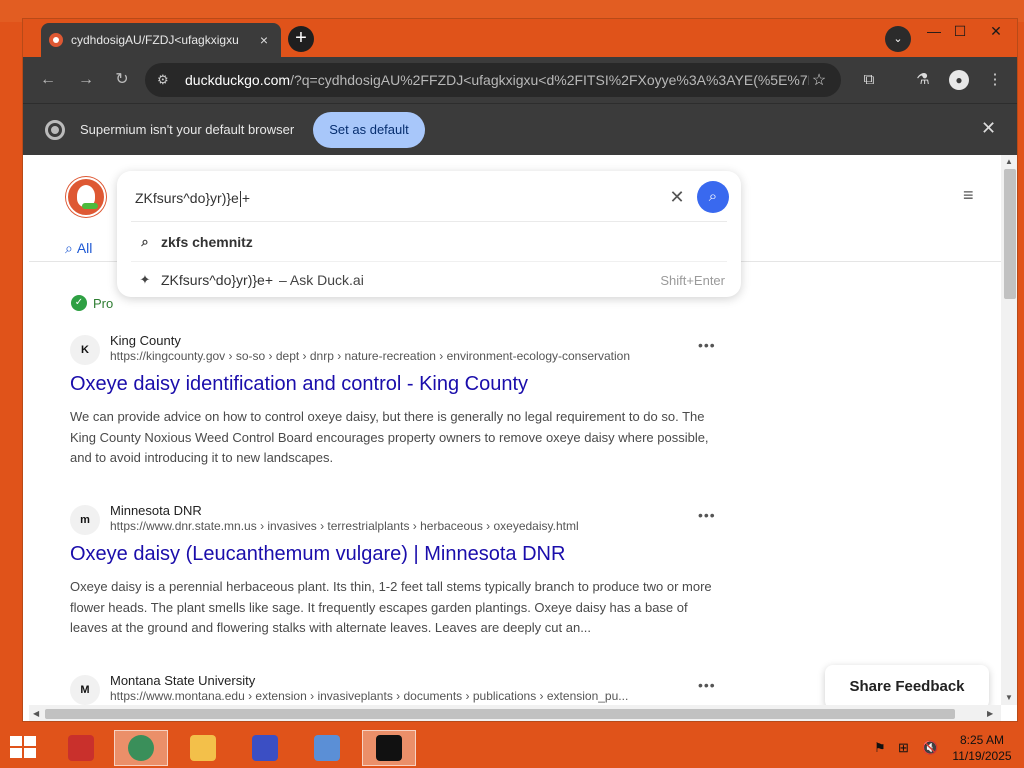 The image size is (1024, 768). Describe the element at coordinates (182, 680) in the screenshot. I see `result-site-name: Montana State University` at that location.